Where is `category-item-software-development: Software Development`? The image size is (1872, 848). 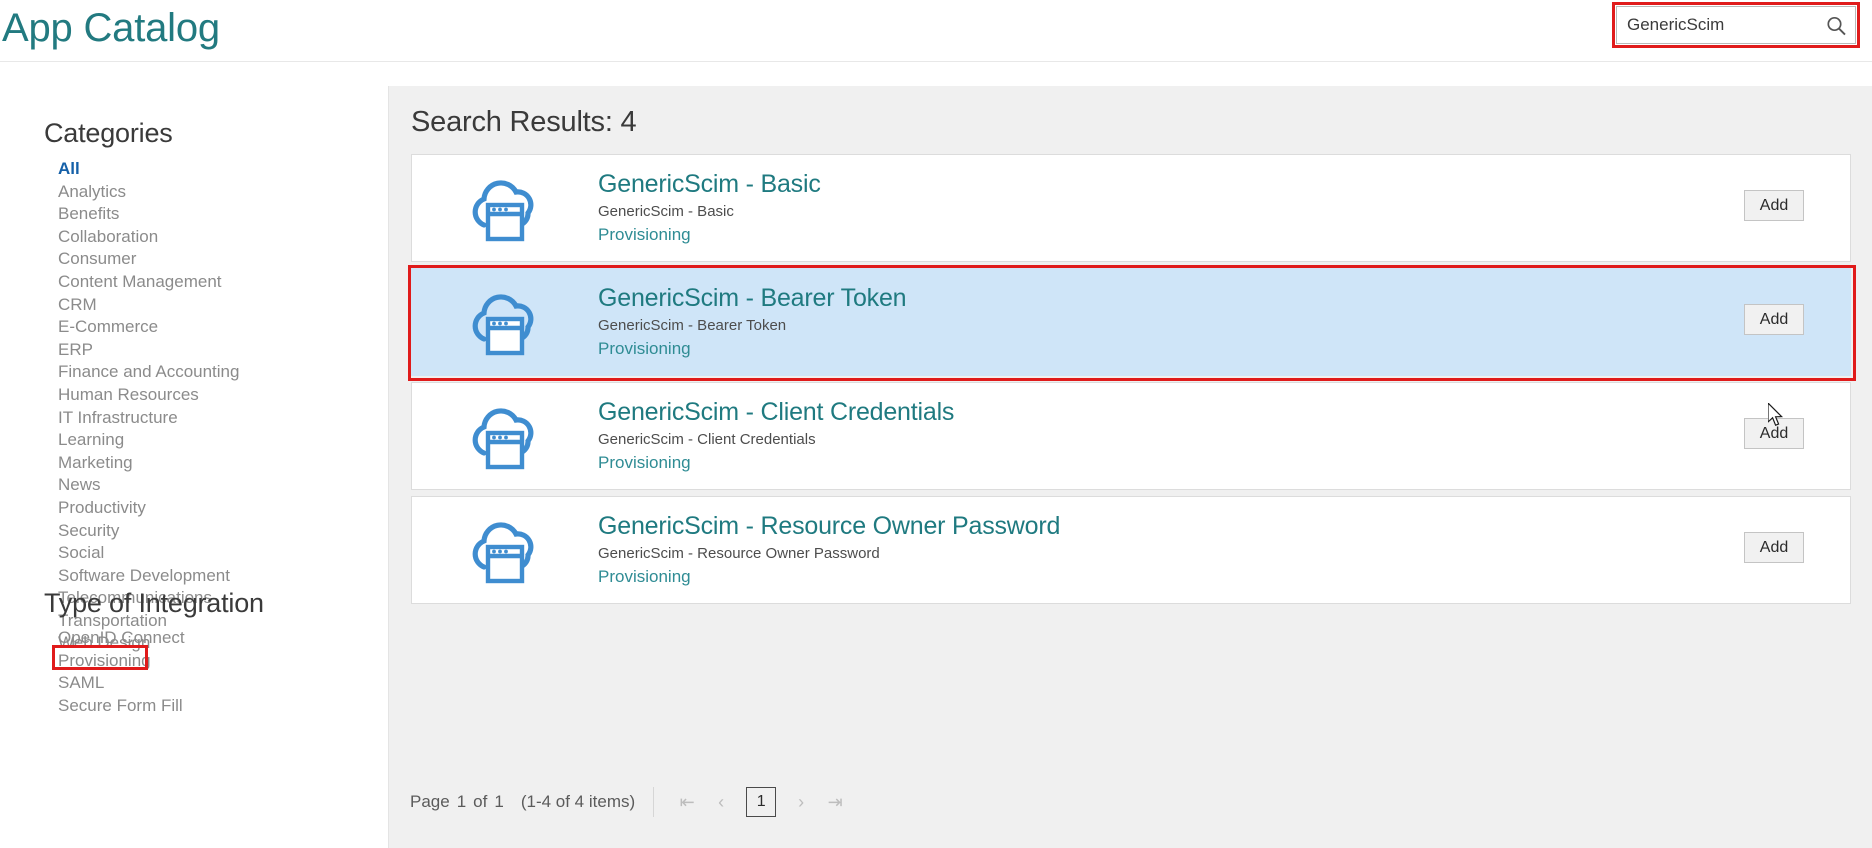 category-item-software-development: Software Development is located at coordinates (136, 576).